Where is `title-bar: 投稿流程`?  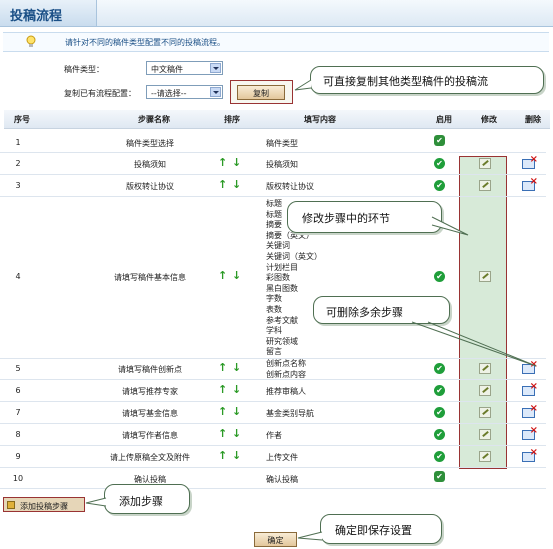 title-bar: 投稿流程 is located at coordinates (276, 13).